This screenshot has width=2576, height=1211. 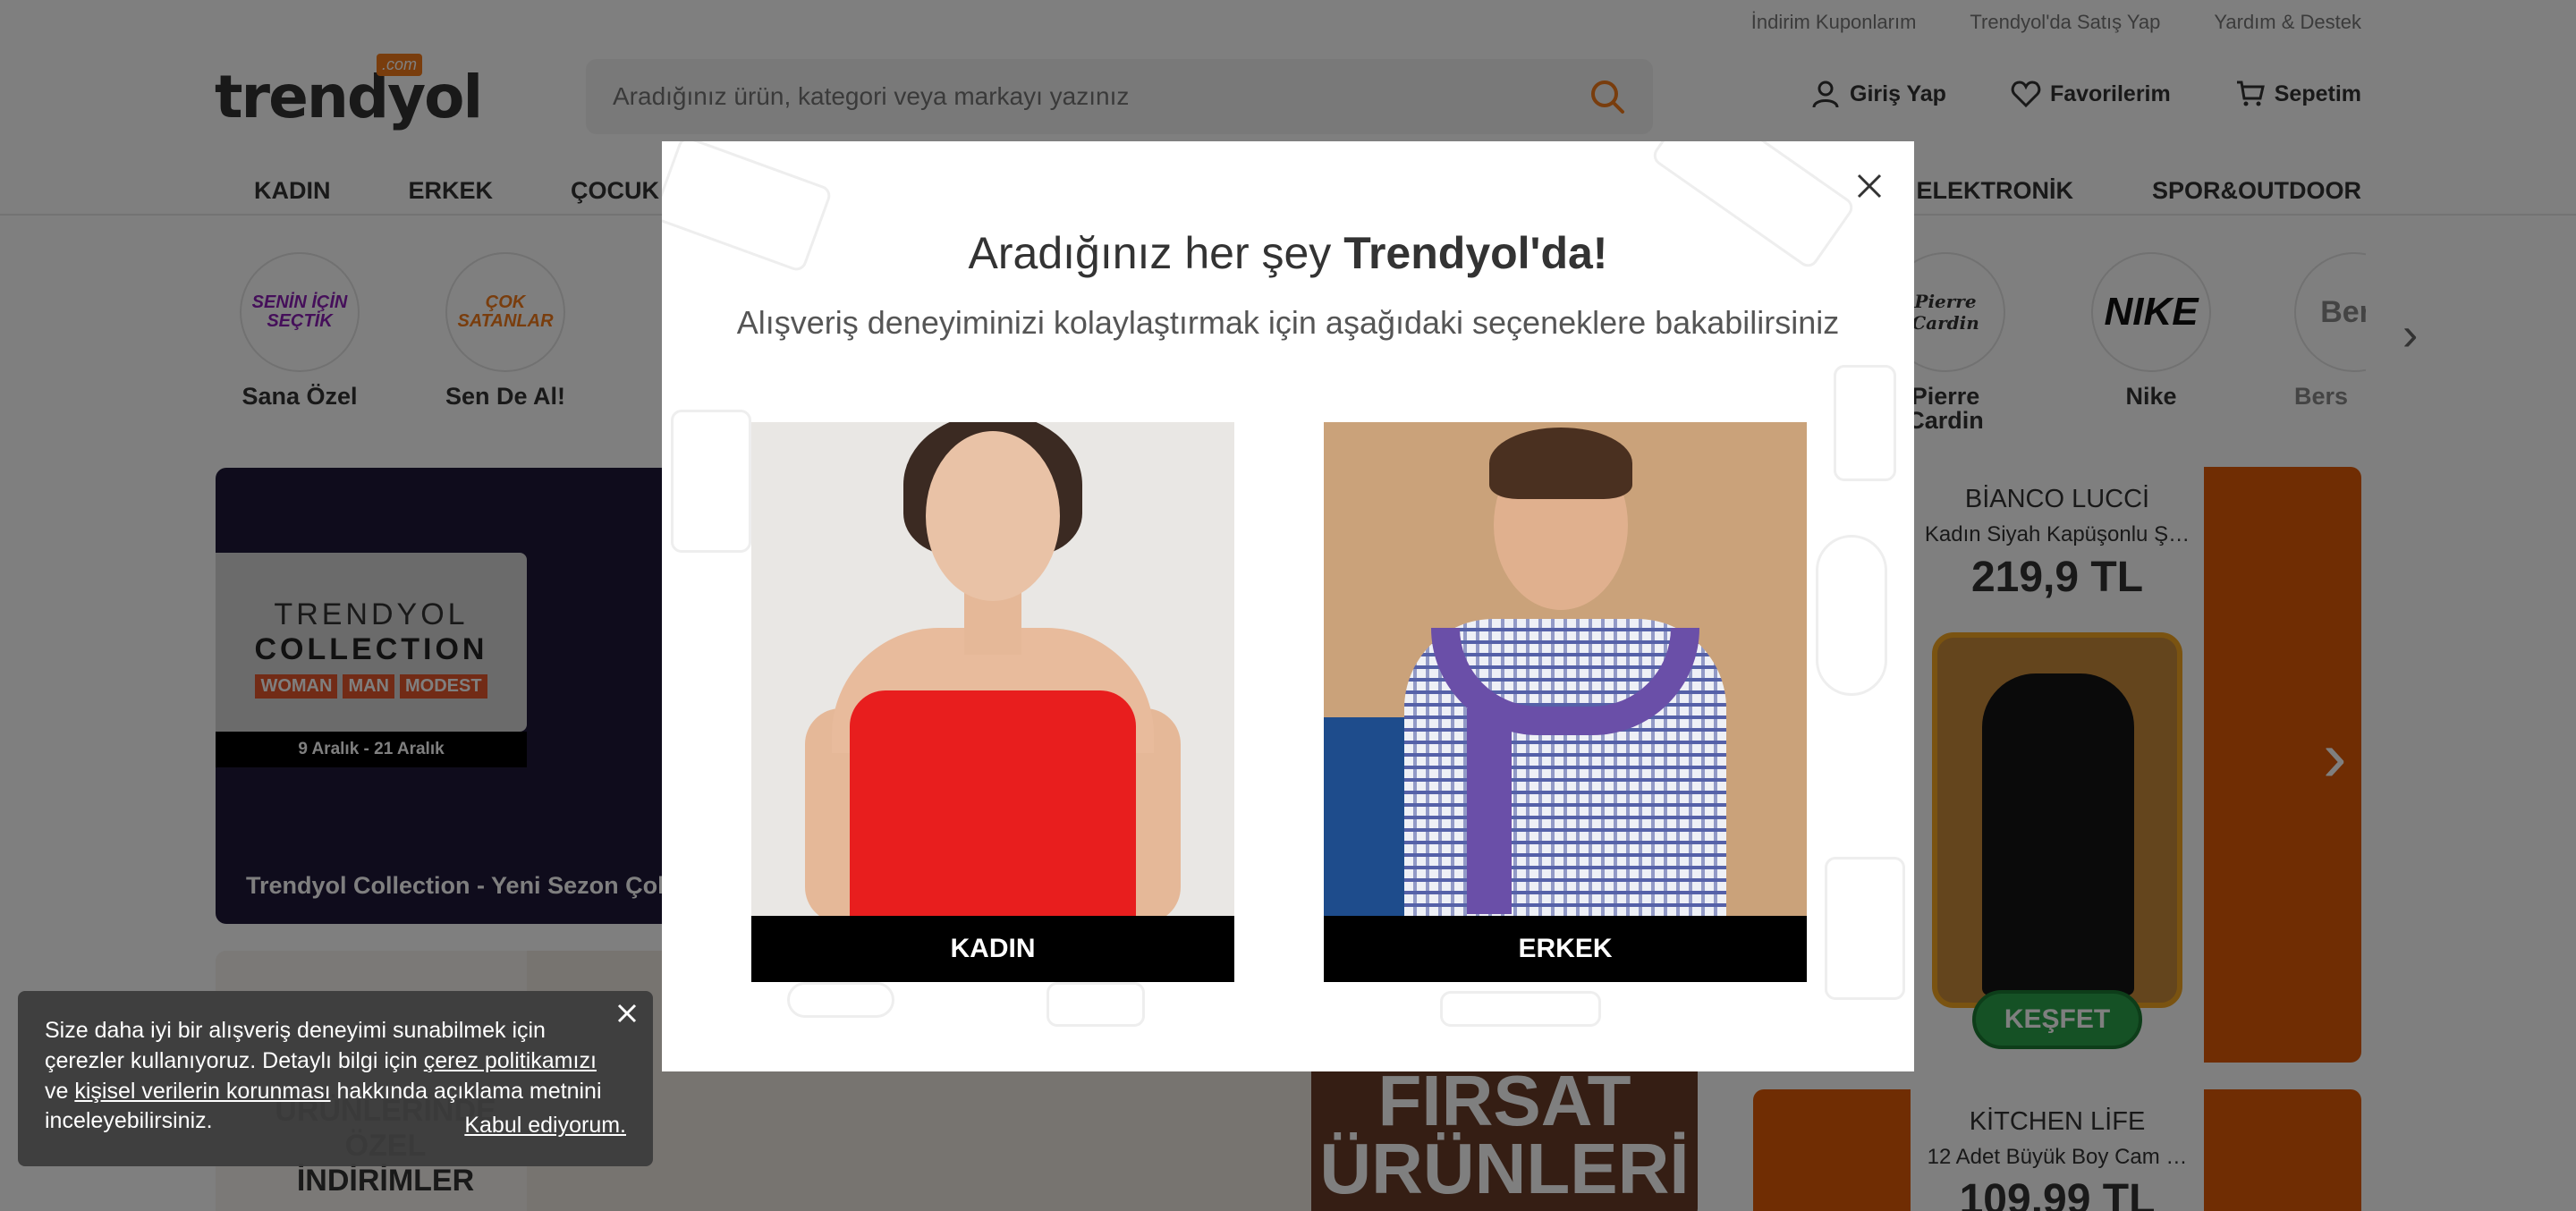 I want to click on choice-men: ERKEK, so click(x=1565, y=702).